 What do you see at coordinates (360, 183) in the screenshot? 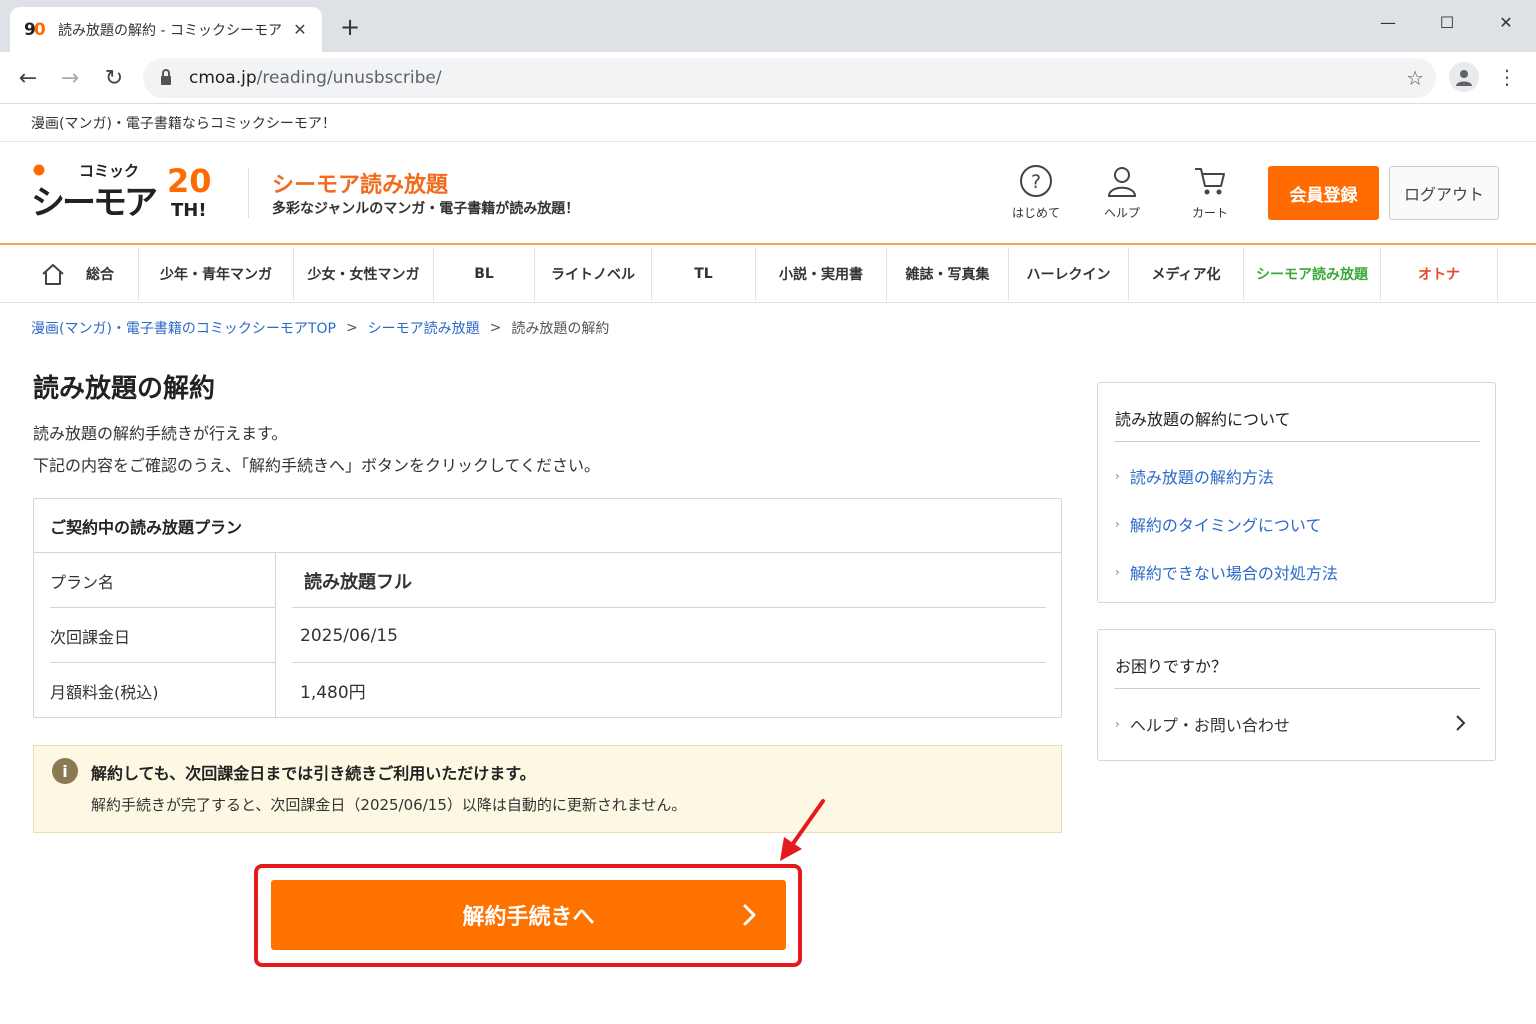
I see `brand-title: シーモア読み放題` at bounding box center [360, 183].